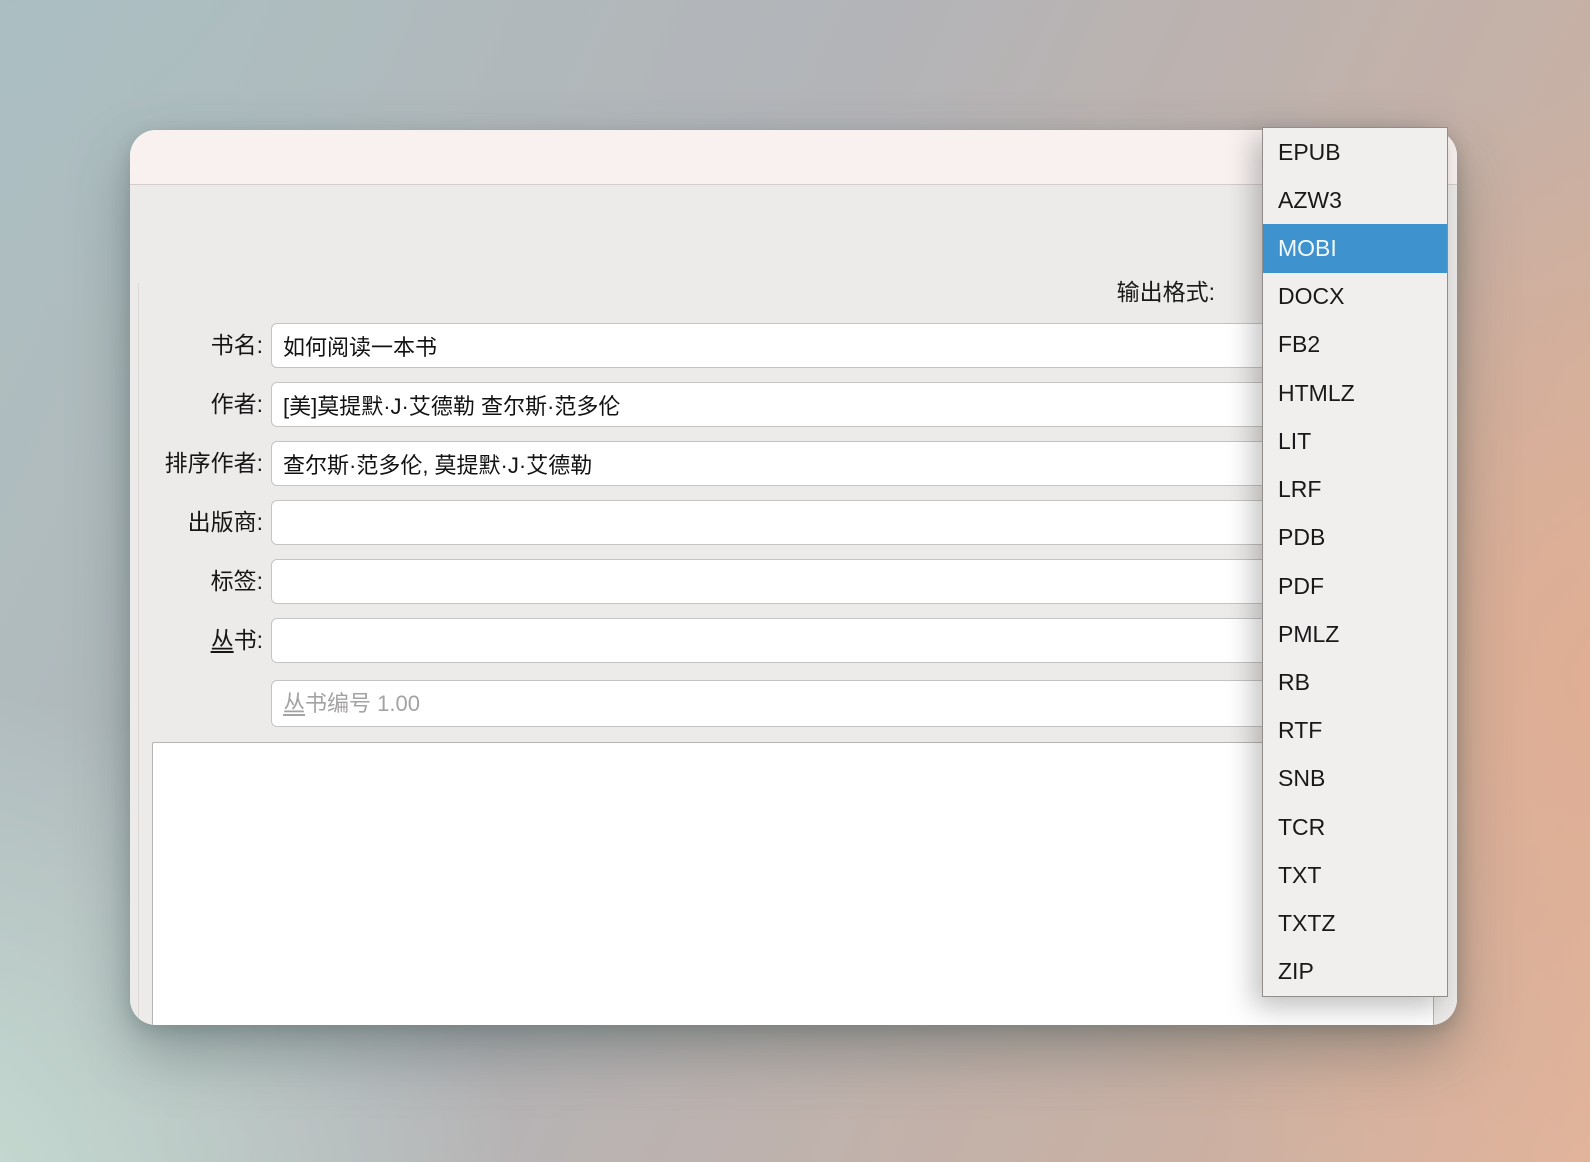 Image resolution: width=1590 pixels, height=1162 pixels. I want to click on format-option-mobi: MOBI, so click(1355, 248).